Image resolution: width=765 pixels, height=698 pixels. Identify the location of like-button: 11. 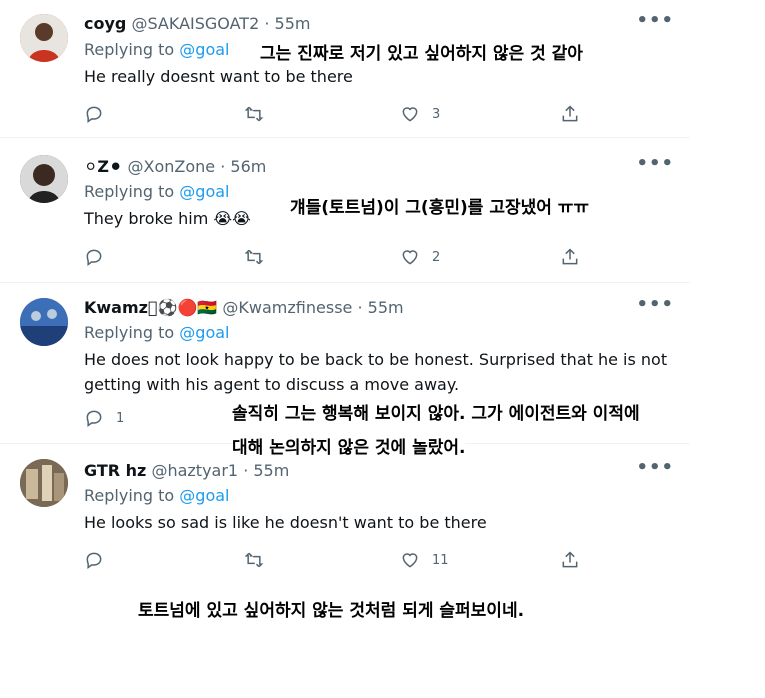
(424, 560).